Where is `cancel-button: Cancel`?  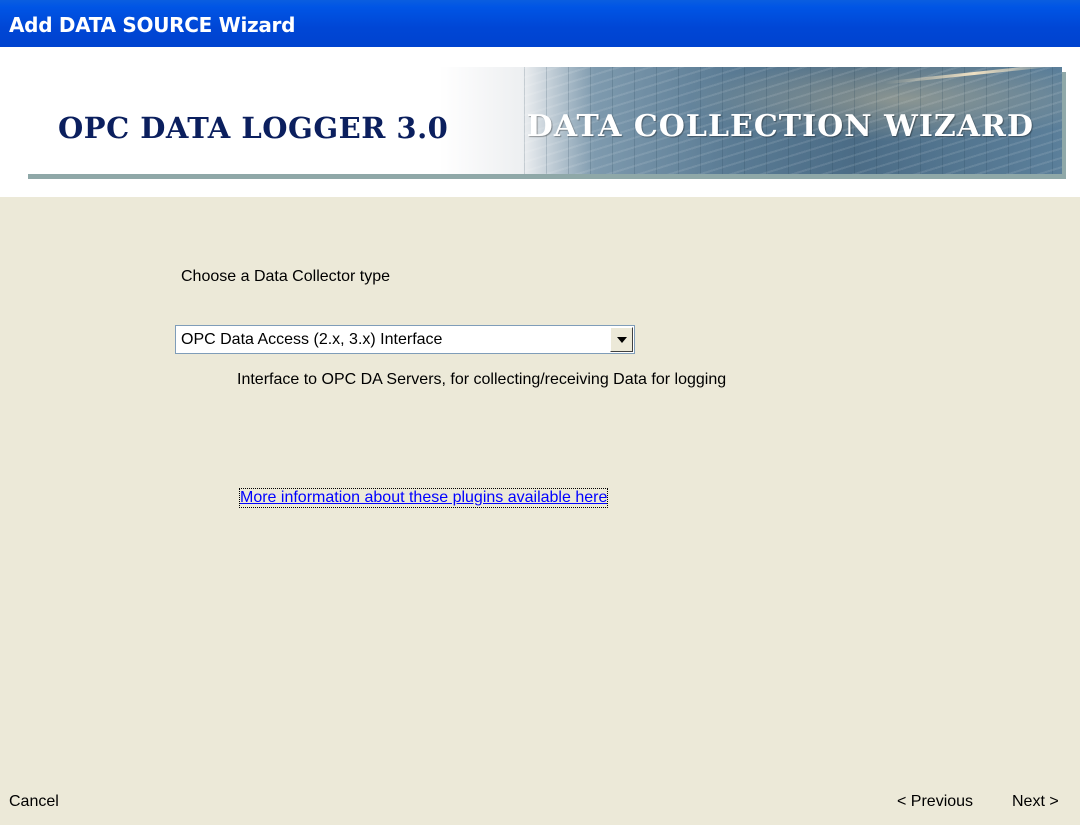
cancel-button: Cancel is located at coordinates (34, 802).